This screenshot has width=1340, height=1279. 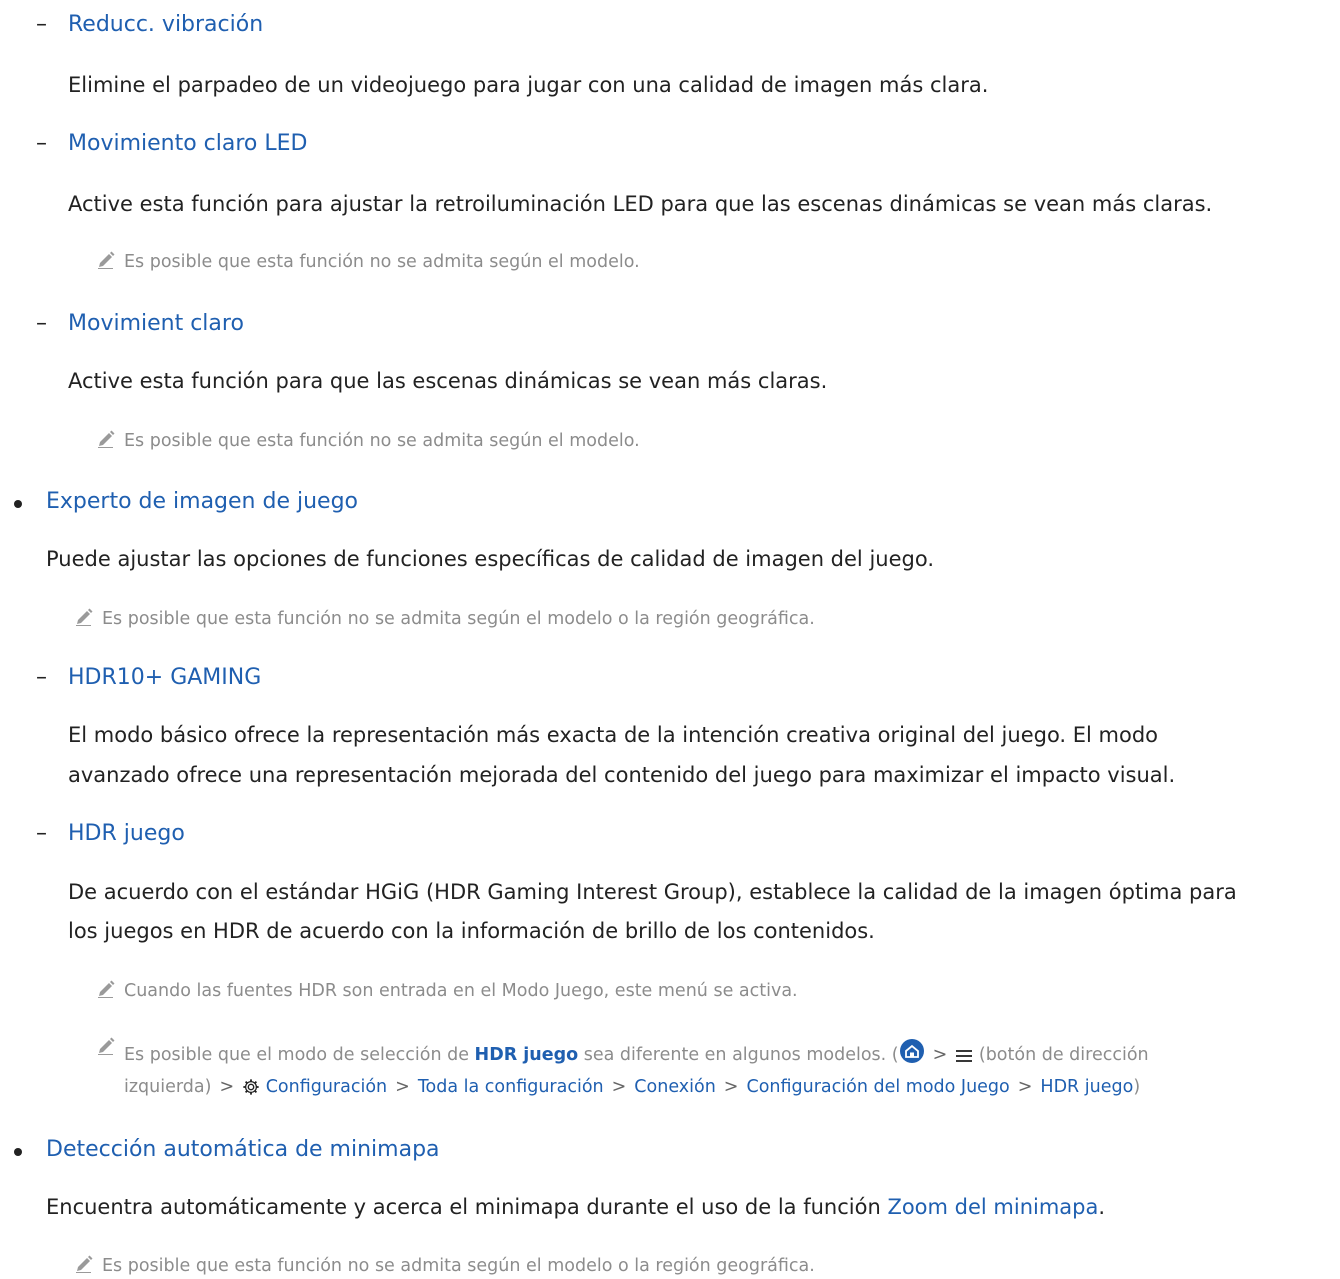 What do you see at coordinates (738, 1055) in the screenshot?
I see `note-text: sea diferente en algunos modelos. (` at bounding box center [738, 1055].